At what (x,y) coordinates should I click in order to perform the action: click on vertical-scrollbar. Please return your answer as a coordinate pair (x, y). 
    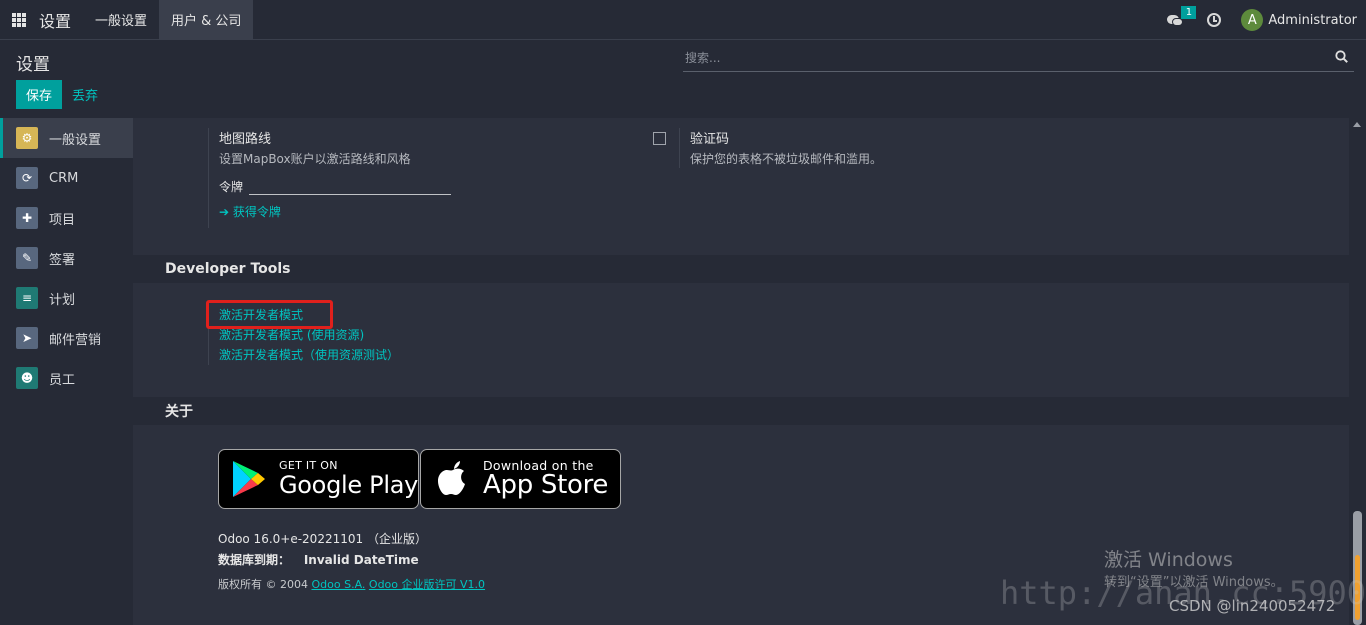
    Looking at the image, I should click on (1357, 371).